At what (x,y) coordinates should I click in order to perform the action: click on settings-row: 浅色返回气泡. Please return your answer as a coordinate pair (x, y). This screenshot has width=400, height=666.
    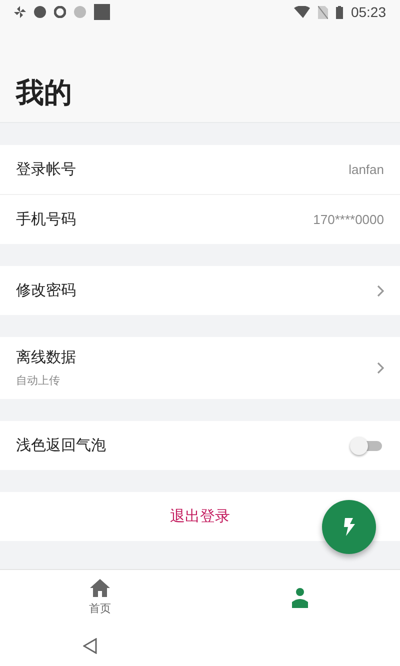
    Looking at the image, I should click on (200, 445).